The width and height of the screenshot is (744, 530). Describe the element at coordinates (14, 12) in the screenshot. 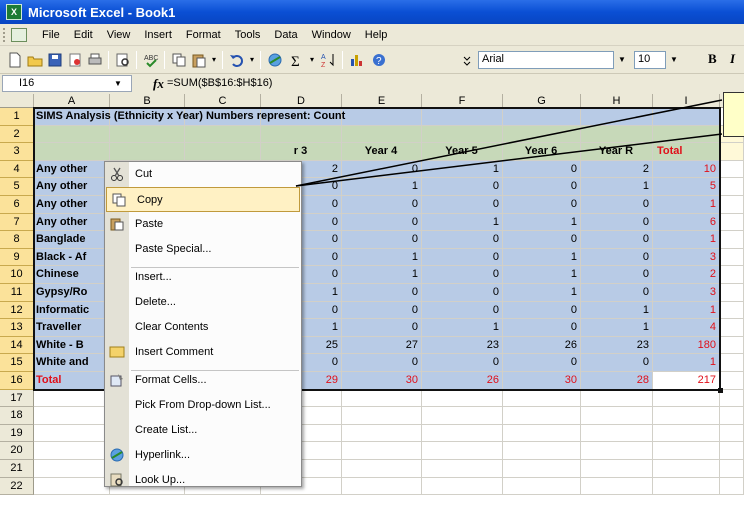

I see `excel-icon: X` at that location.